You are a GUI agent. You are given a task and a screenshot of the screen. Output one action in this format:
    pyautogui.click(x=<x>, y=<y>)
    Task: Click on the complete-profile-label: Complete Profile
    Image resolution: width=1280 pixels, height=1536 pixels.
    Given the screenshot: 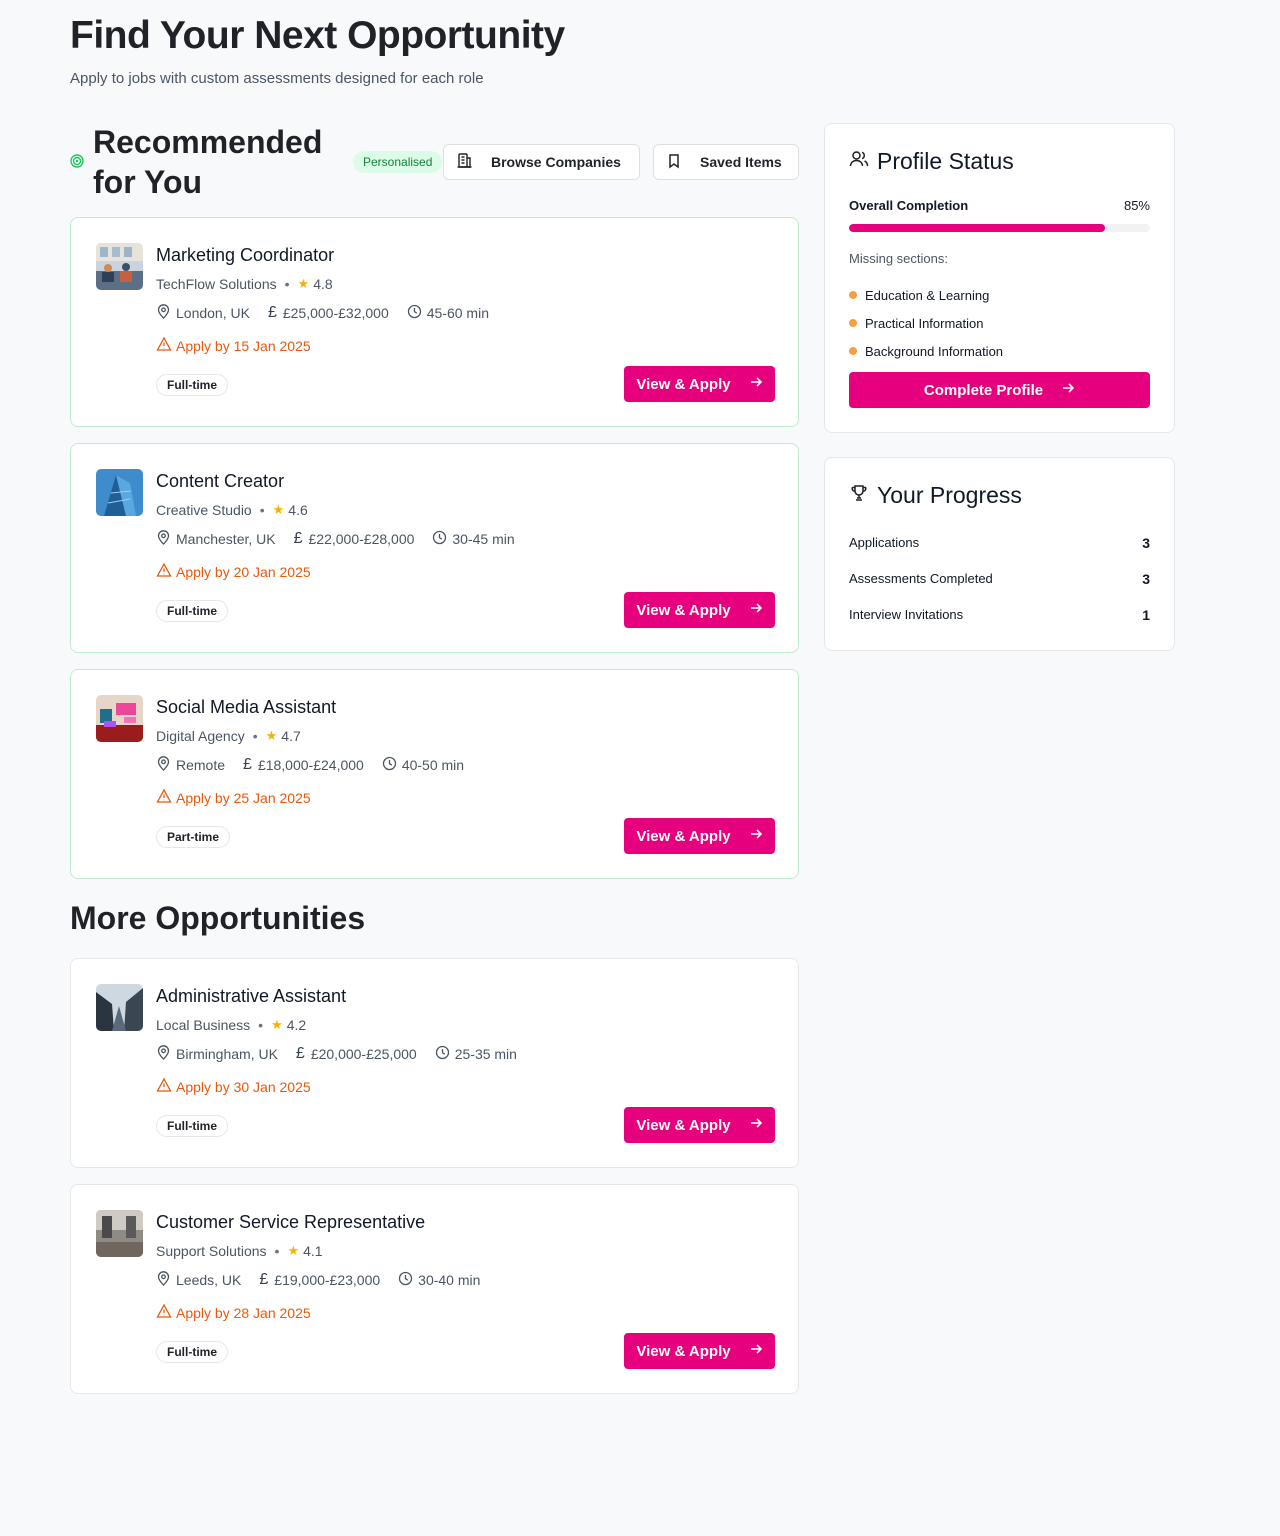 What is the action you would take?
    pyautogui.click(x=983, y=390)
    